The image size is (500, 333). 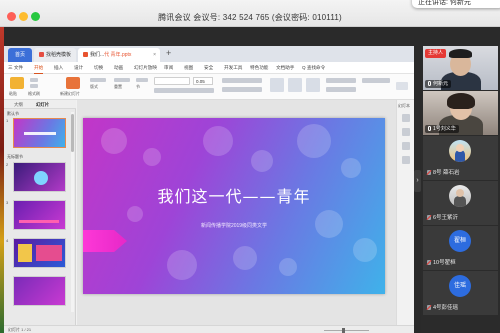 What do you see at coordinates (313, 85) in the screenshot?
I see `arrange-icon` at bounding box center [313, 85].